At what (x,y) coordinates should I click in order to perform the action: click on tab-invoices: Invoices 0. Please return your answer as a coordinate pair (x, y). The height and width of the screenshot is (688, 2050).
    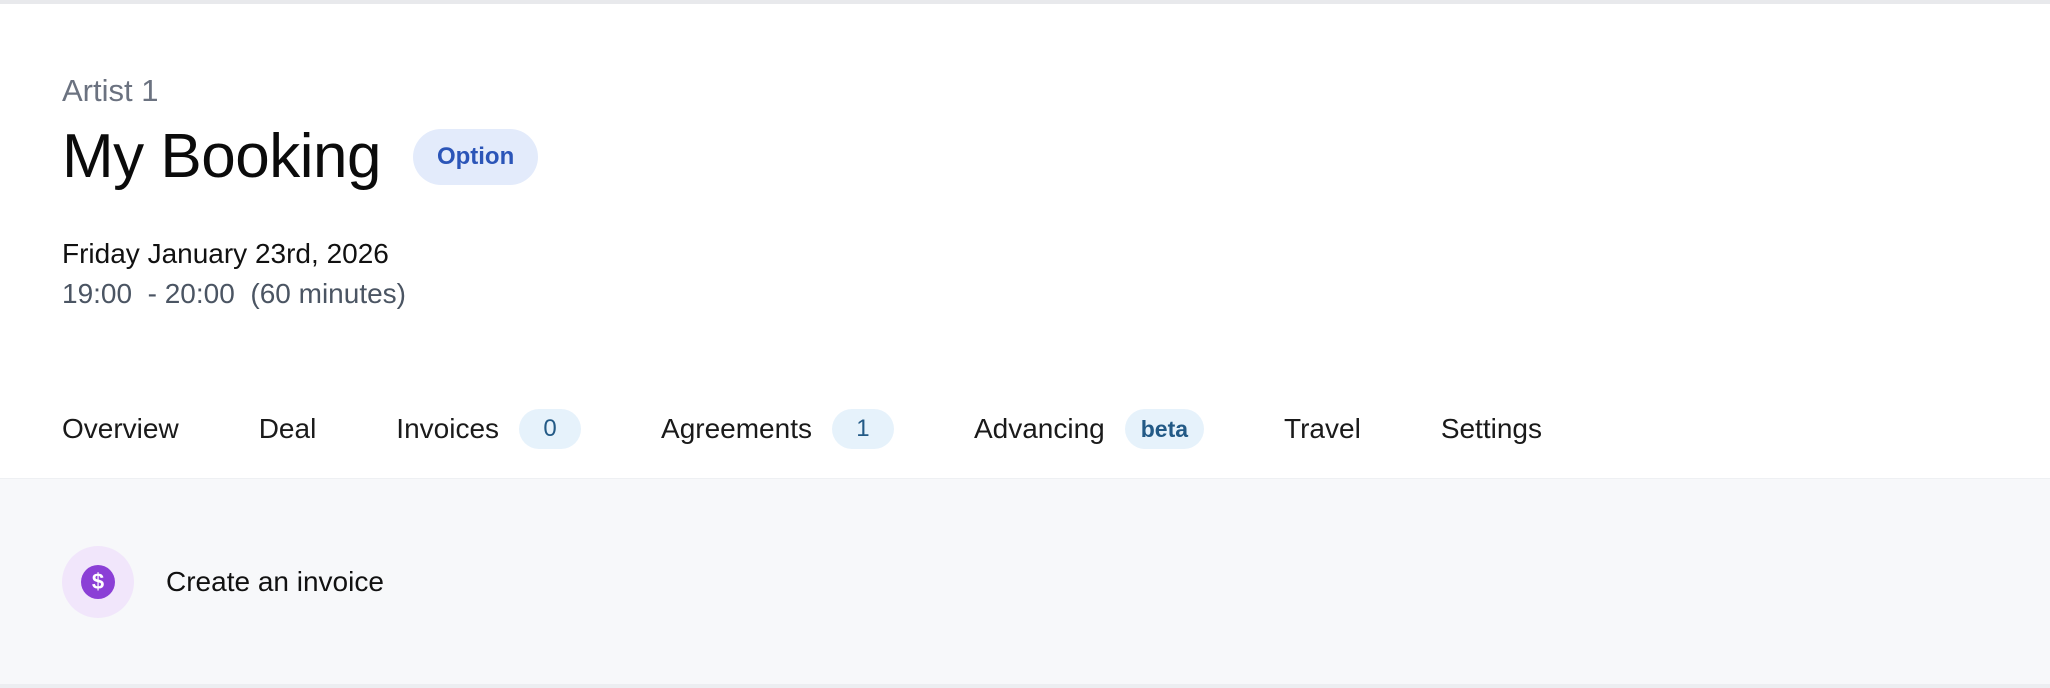
    Looking at the image, I should click on (489, 443).